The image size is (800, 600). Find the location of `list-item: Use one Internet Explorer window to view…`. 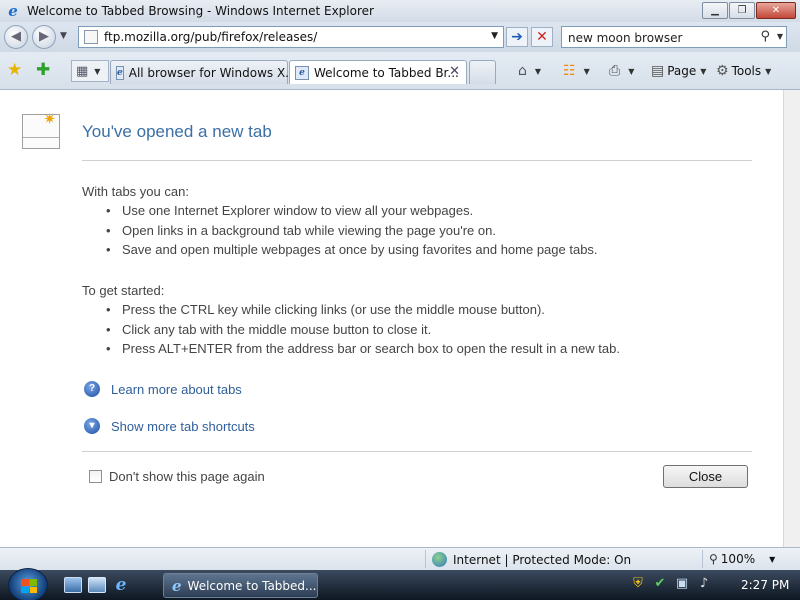

list-item: Use one Internet Explorer window to view… is located at coordinates (352, 213).